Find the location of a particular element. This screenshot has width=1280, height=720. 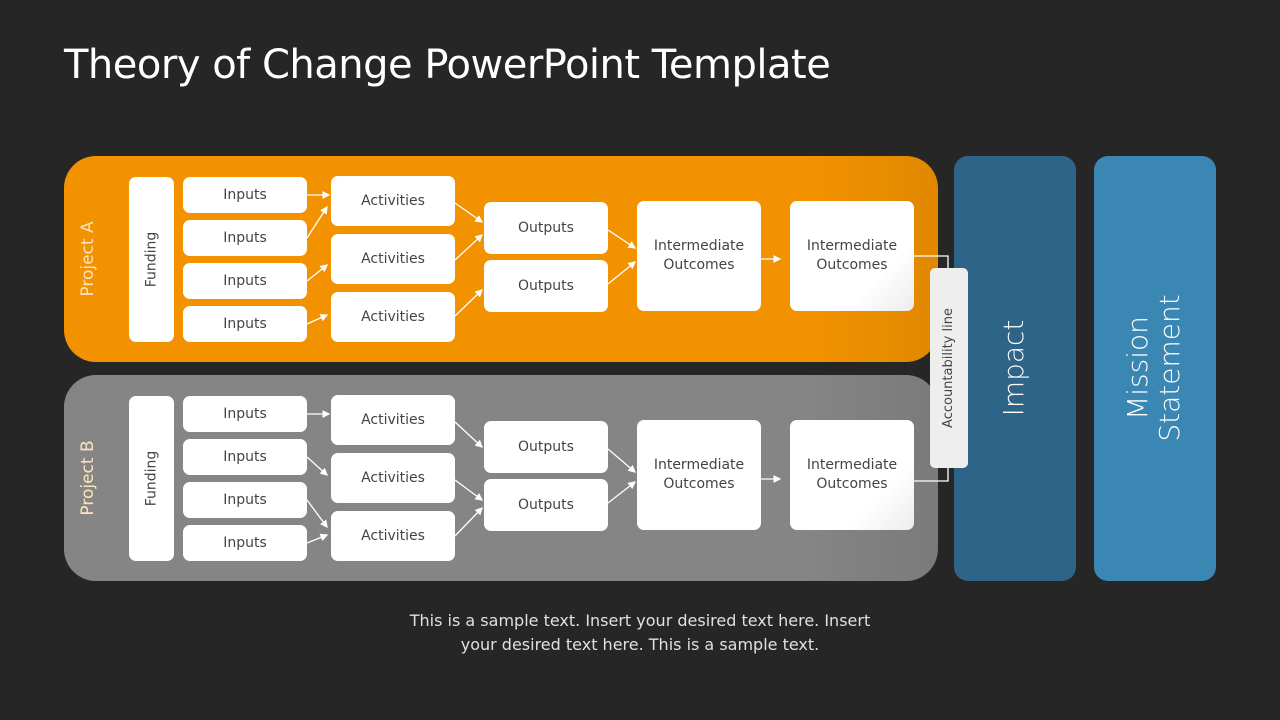

accountability-line-box: Accountability line is located at coordinates (949, 368).